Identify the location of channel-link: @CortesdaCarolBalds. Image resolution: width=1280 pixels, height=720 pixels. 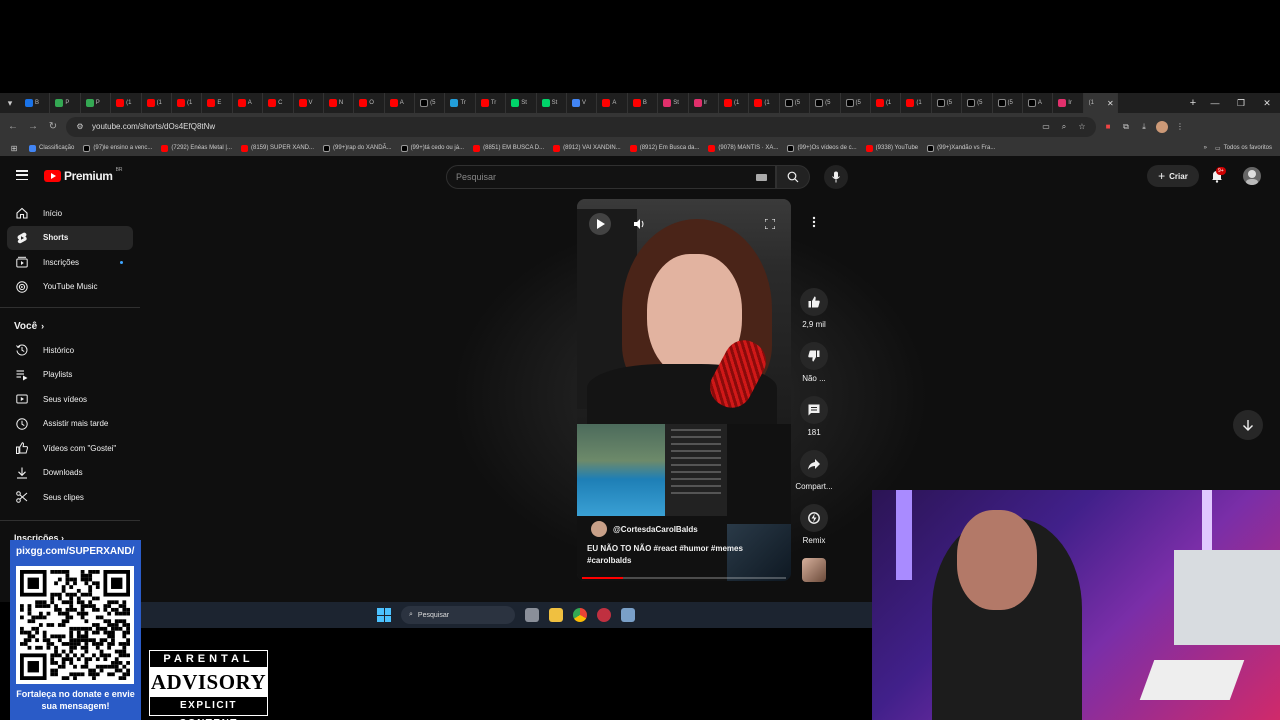
(644, 529).